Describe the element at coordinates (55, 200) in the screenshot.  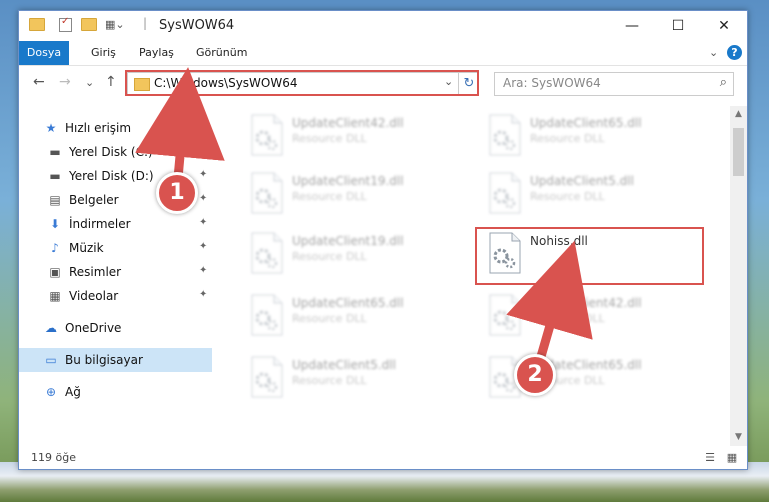
I see `document-icon: ▤` at that location.